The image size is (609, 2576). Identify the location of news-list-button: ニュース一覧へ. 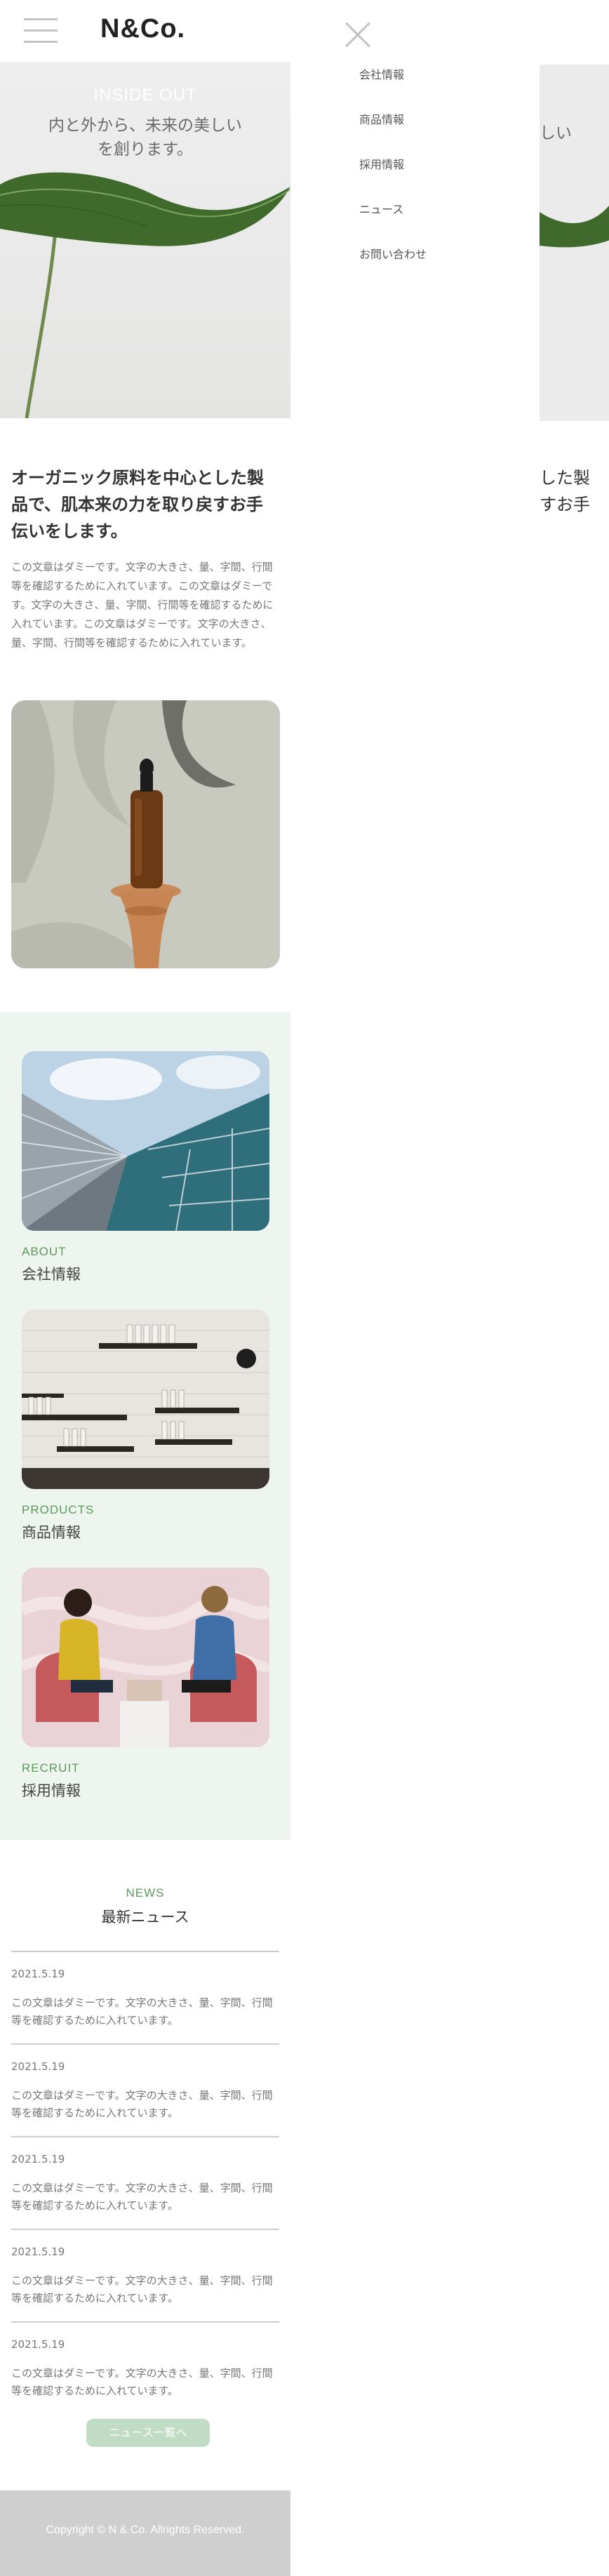
(148, 2433).